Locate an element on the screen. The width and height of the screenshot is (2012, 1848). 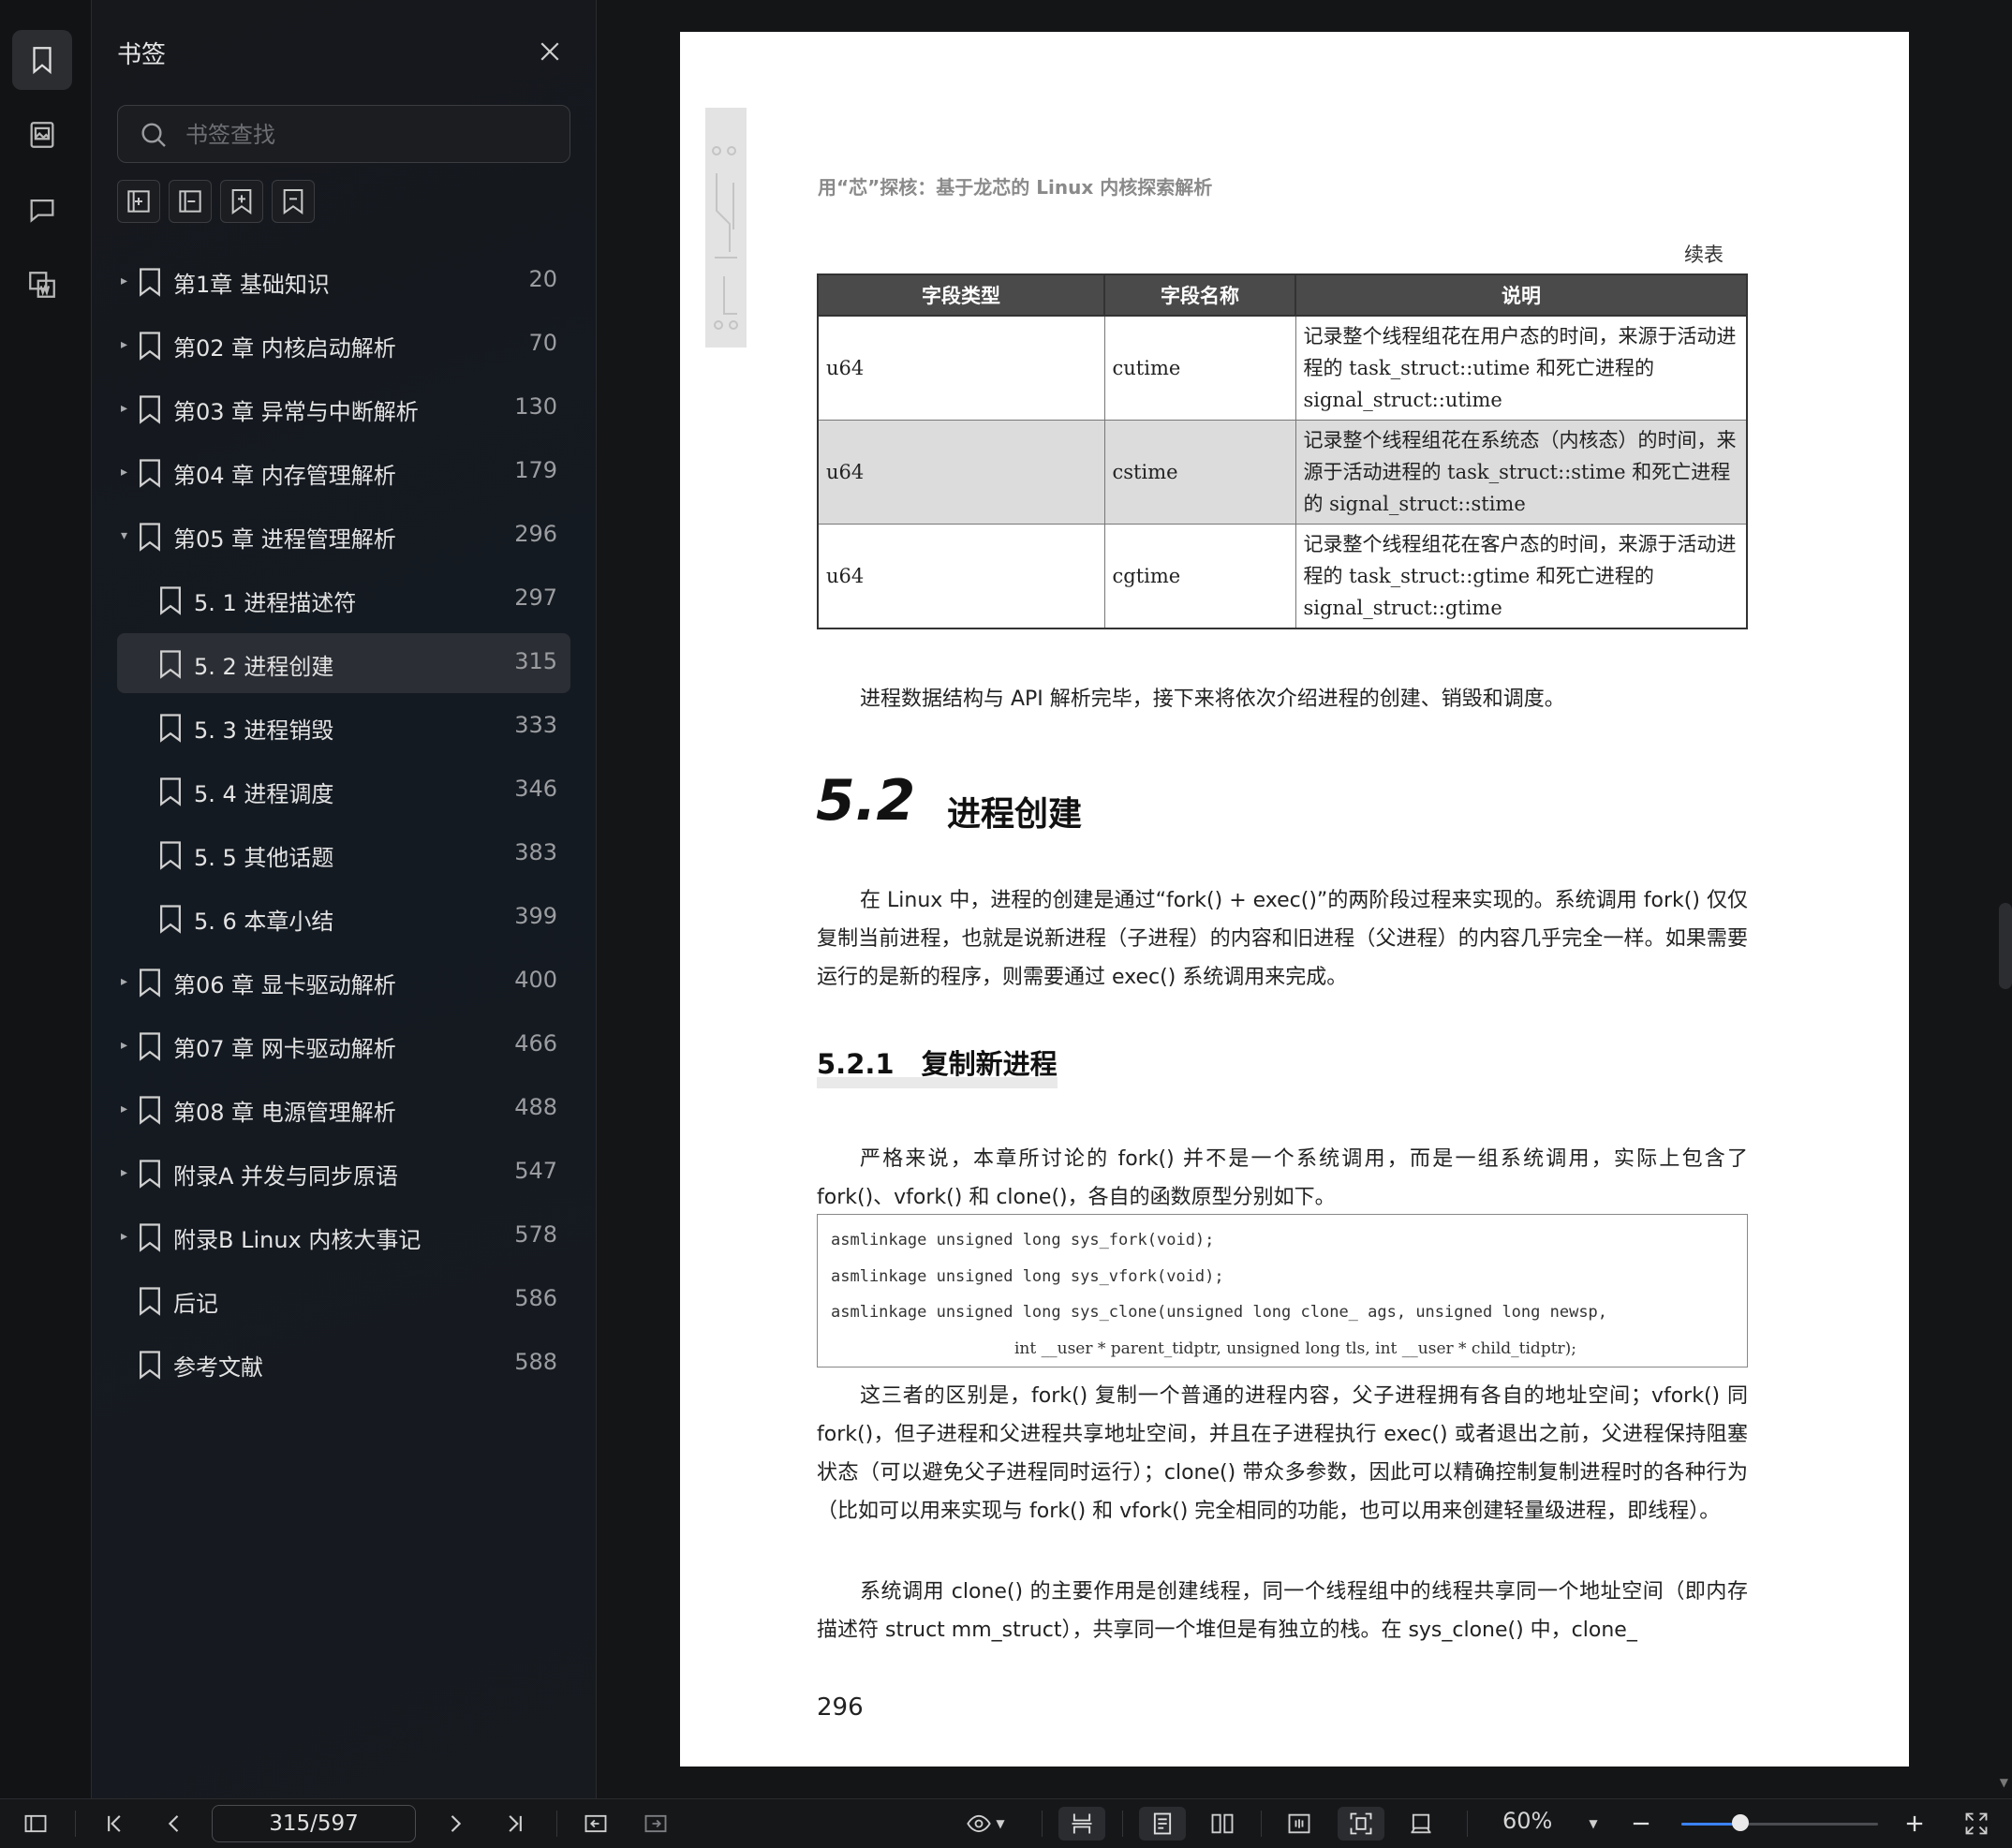
bookmark-page-number: 346 is located at coordinates (535, 789).